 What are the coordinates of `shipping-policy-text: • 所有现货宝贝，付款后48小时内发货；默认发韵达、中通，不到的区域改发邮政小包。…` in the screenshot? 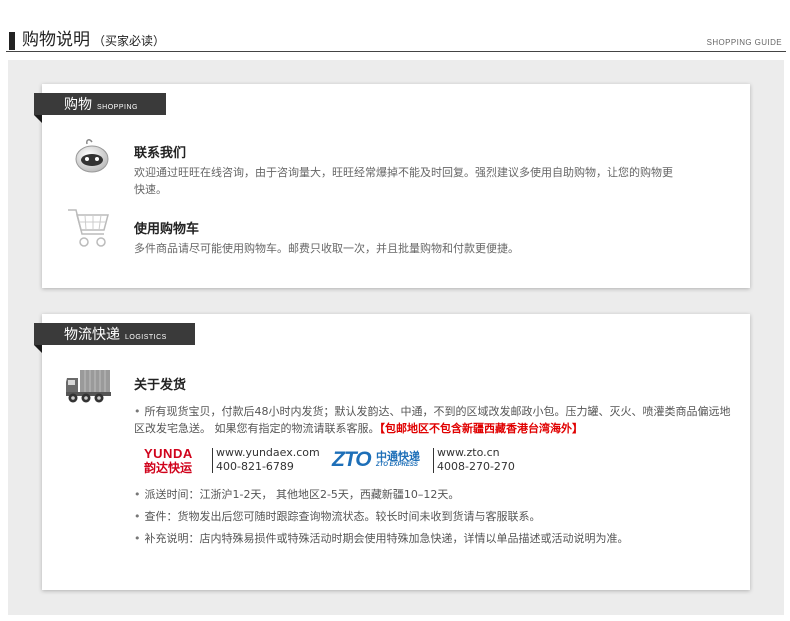 It's located at (434, 420).